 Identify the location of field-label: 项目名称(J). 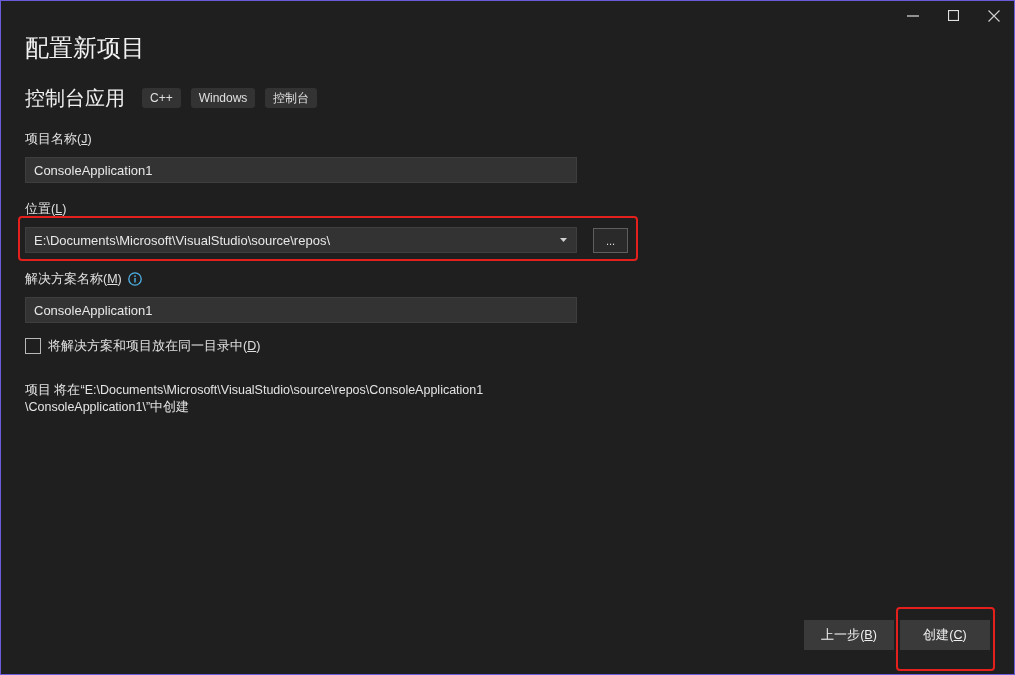
(58, 139).